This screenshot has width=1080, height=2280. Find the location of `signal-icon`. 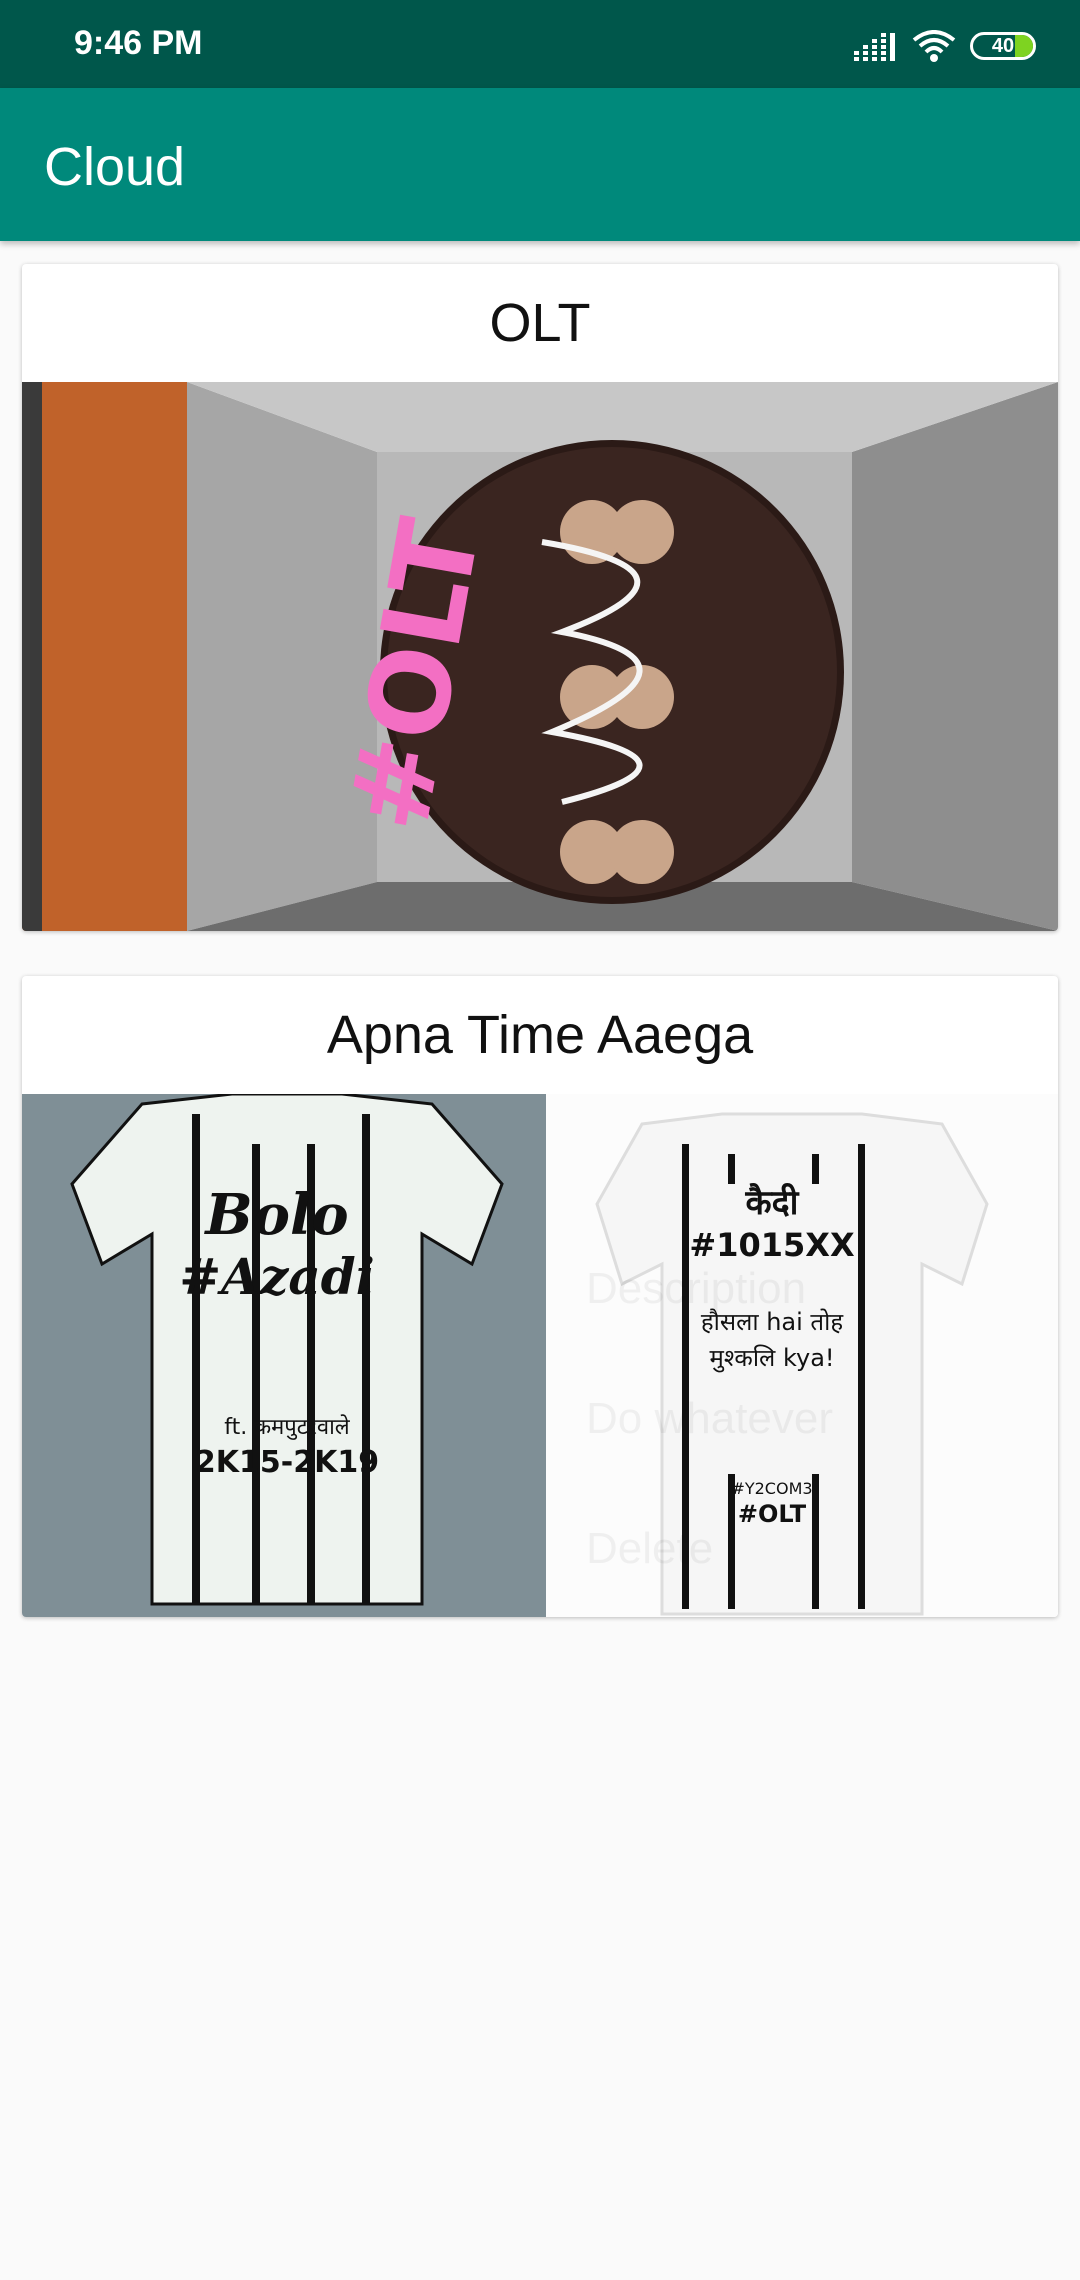

signal-icon is located at coordinates (876, 46).